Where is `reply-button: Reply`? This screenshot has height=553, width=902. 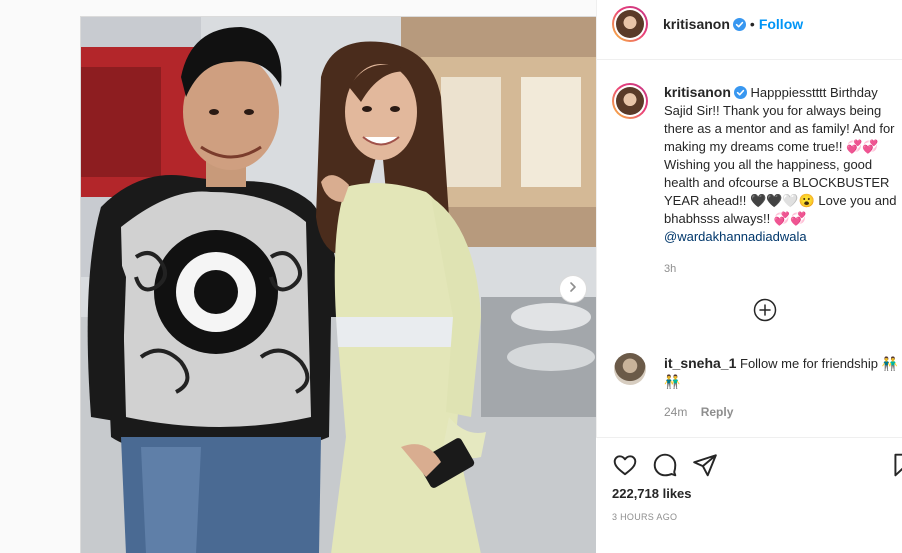
reply-button: Reply is located at coordinates (717, 412).